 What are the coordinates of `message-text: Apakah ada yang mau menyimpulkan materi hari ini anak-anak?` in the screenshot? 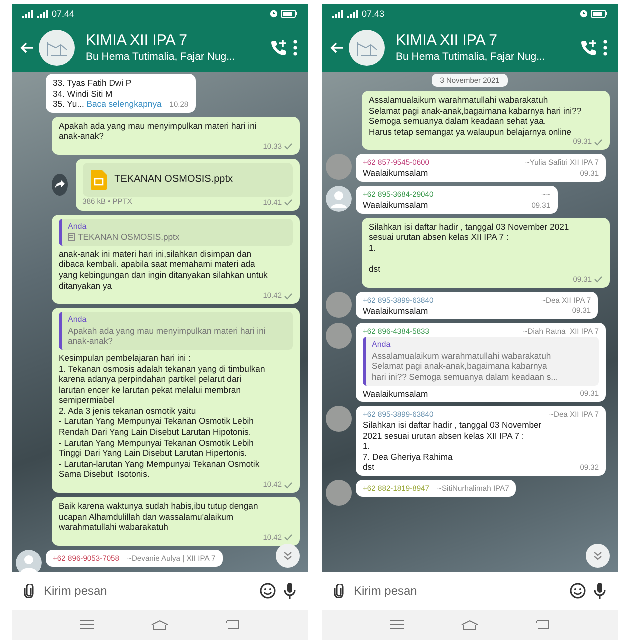 It's located at (158, 131).